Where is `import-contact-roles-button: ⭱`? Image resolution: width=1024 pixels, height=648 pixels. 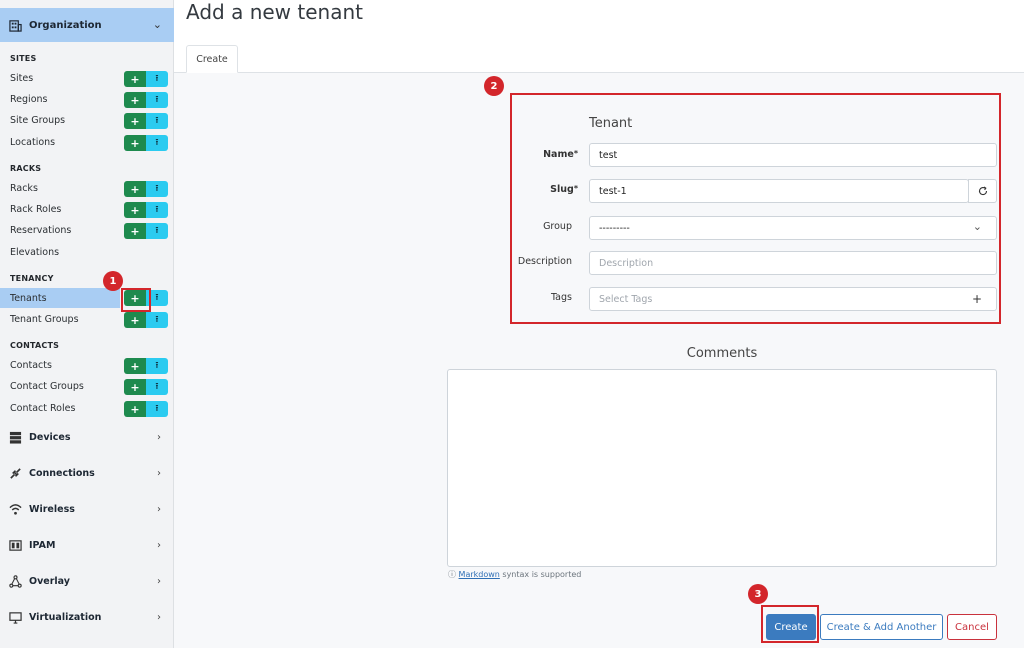 import-contact-roles-button: ⭱ is located at coordinates (157, 409).